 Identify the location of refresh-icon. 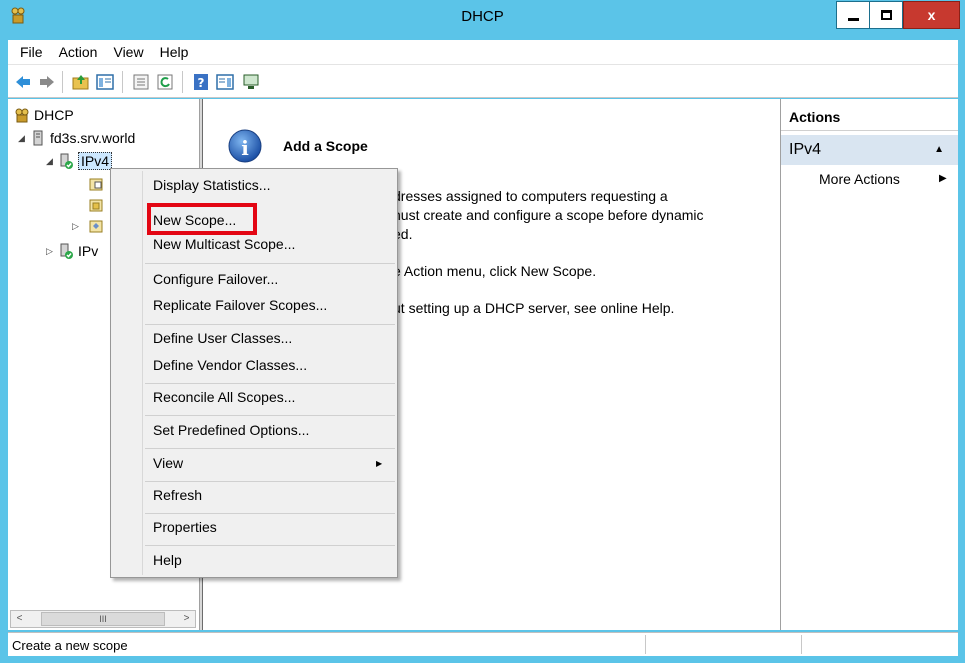
(165, 82).